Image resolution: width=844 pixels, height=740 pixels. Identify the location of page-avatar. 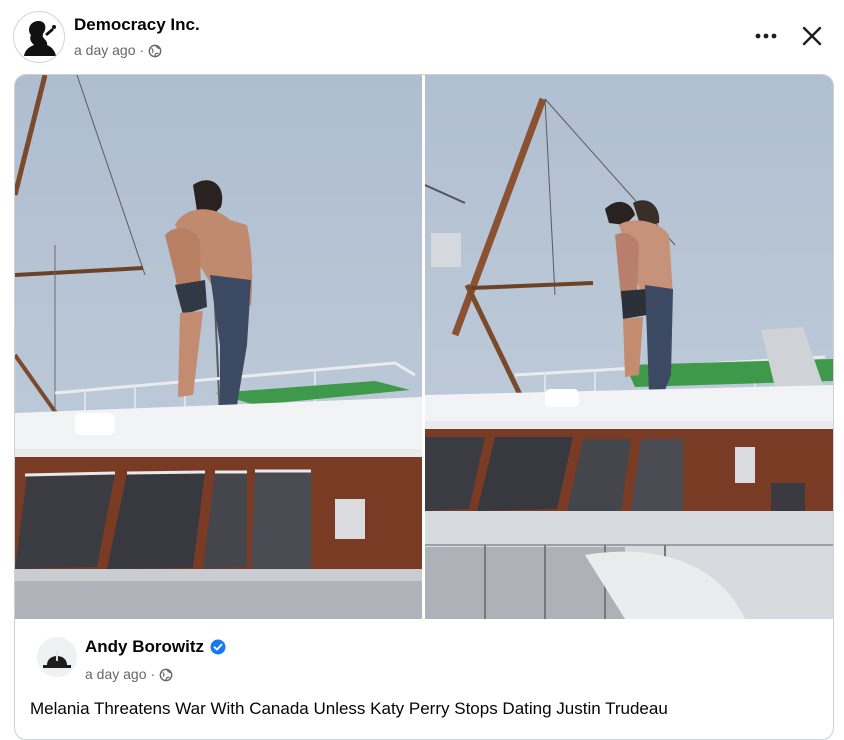
(39, 37).